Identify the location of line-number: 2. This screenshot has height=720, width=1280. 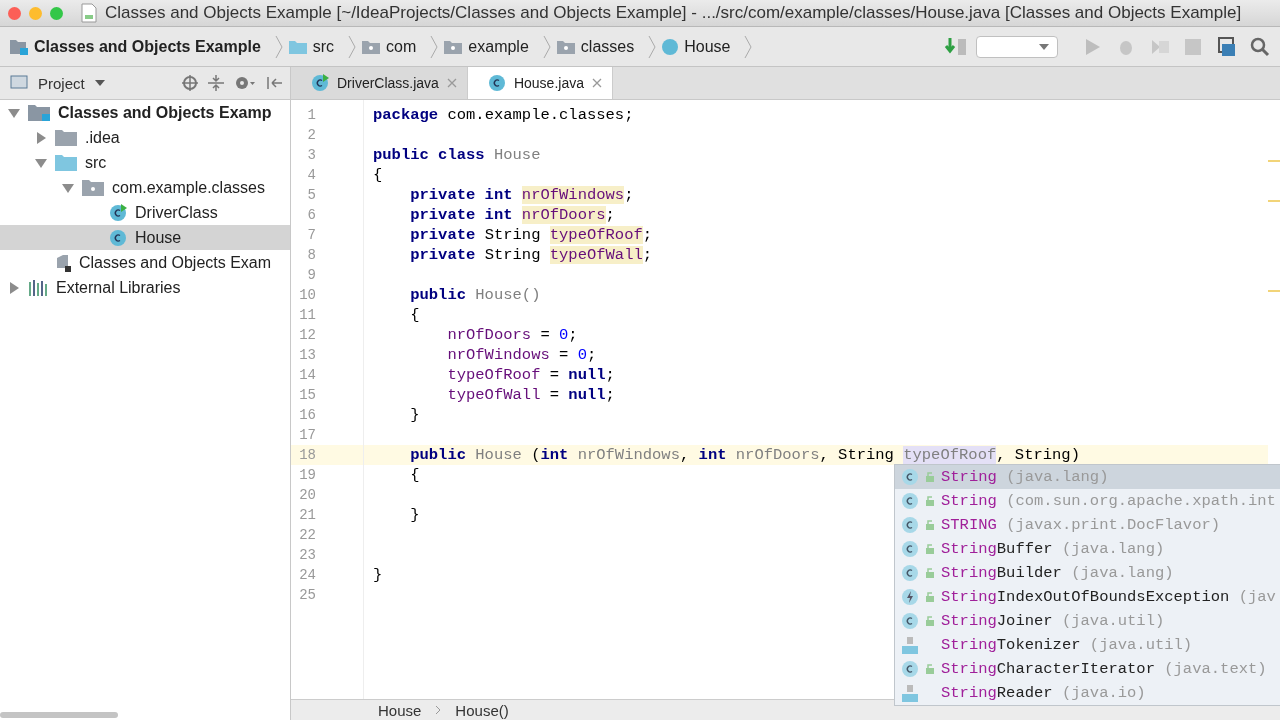
(311, 135).